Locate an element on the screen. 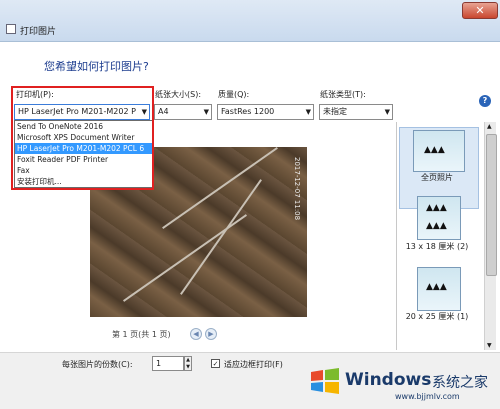  thumbnail-label: 13 x 18 厘米 (2) is located at coordinates (437, 246).